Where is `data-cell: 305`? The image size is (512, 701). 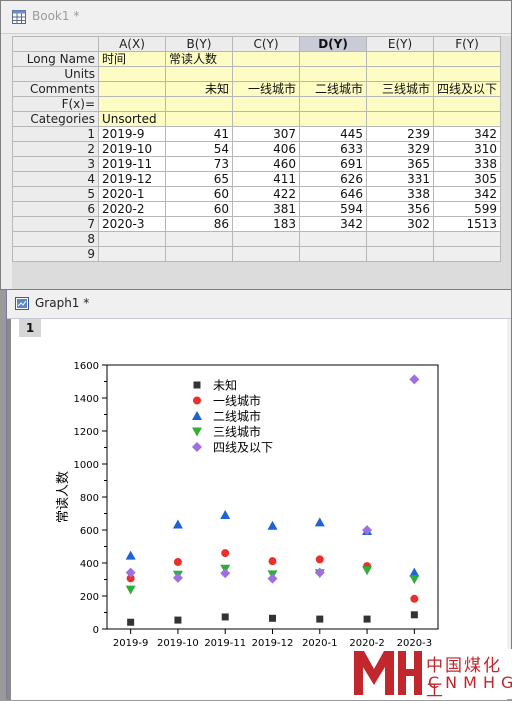 data-cell: 305 is located at coordinates (467, 179).